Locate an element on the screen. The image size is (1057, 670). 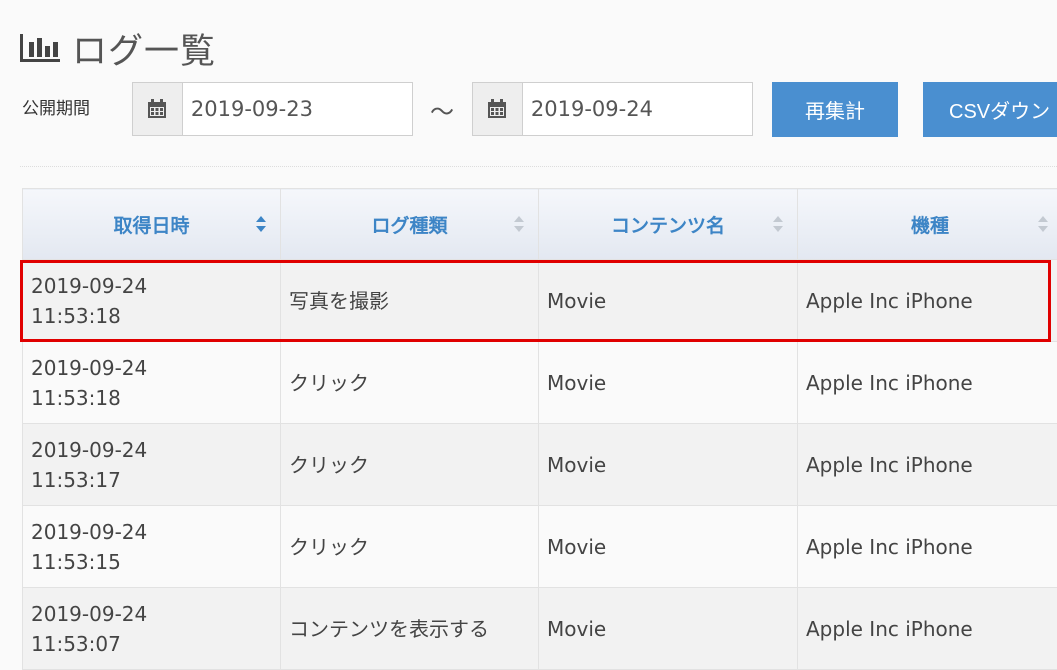
divider is located at coordinates (538, 166).